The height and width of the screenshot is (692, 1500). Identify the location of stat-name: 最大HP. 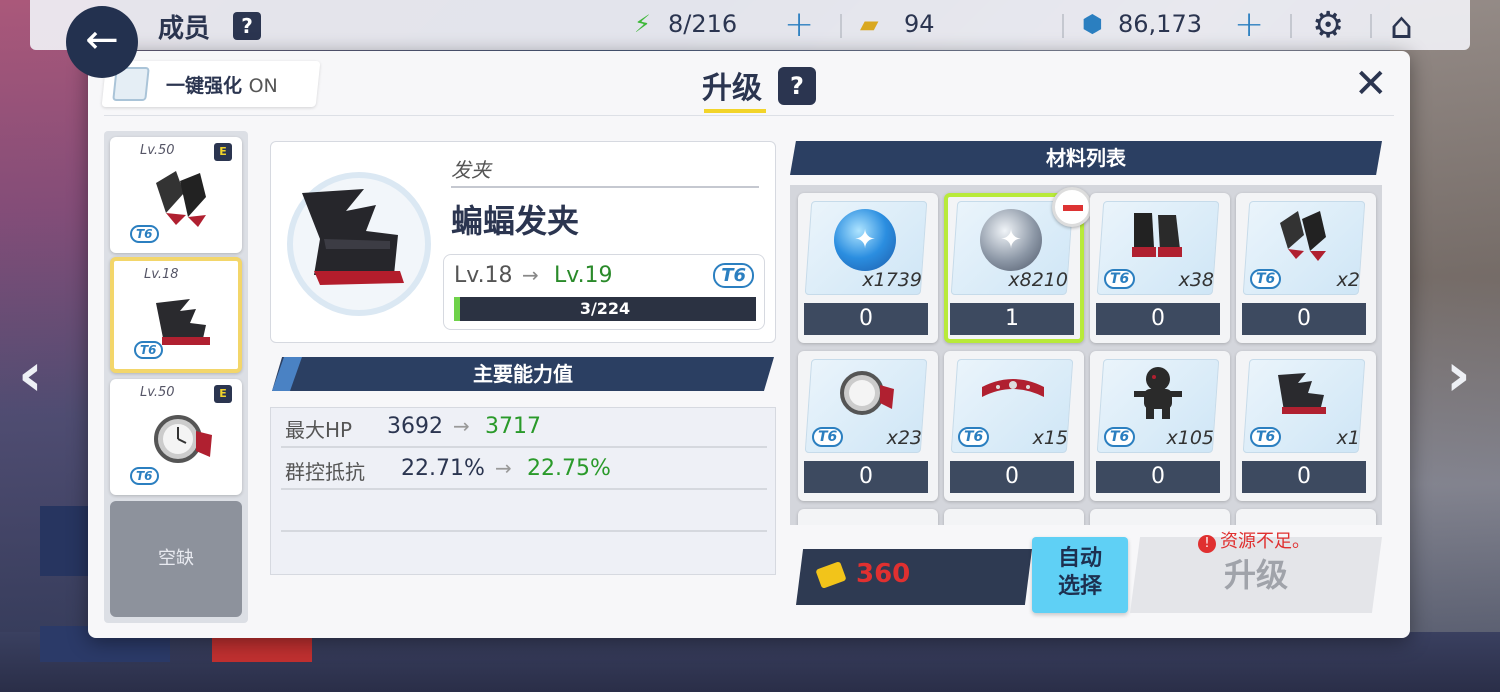
(319, 430).